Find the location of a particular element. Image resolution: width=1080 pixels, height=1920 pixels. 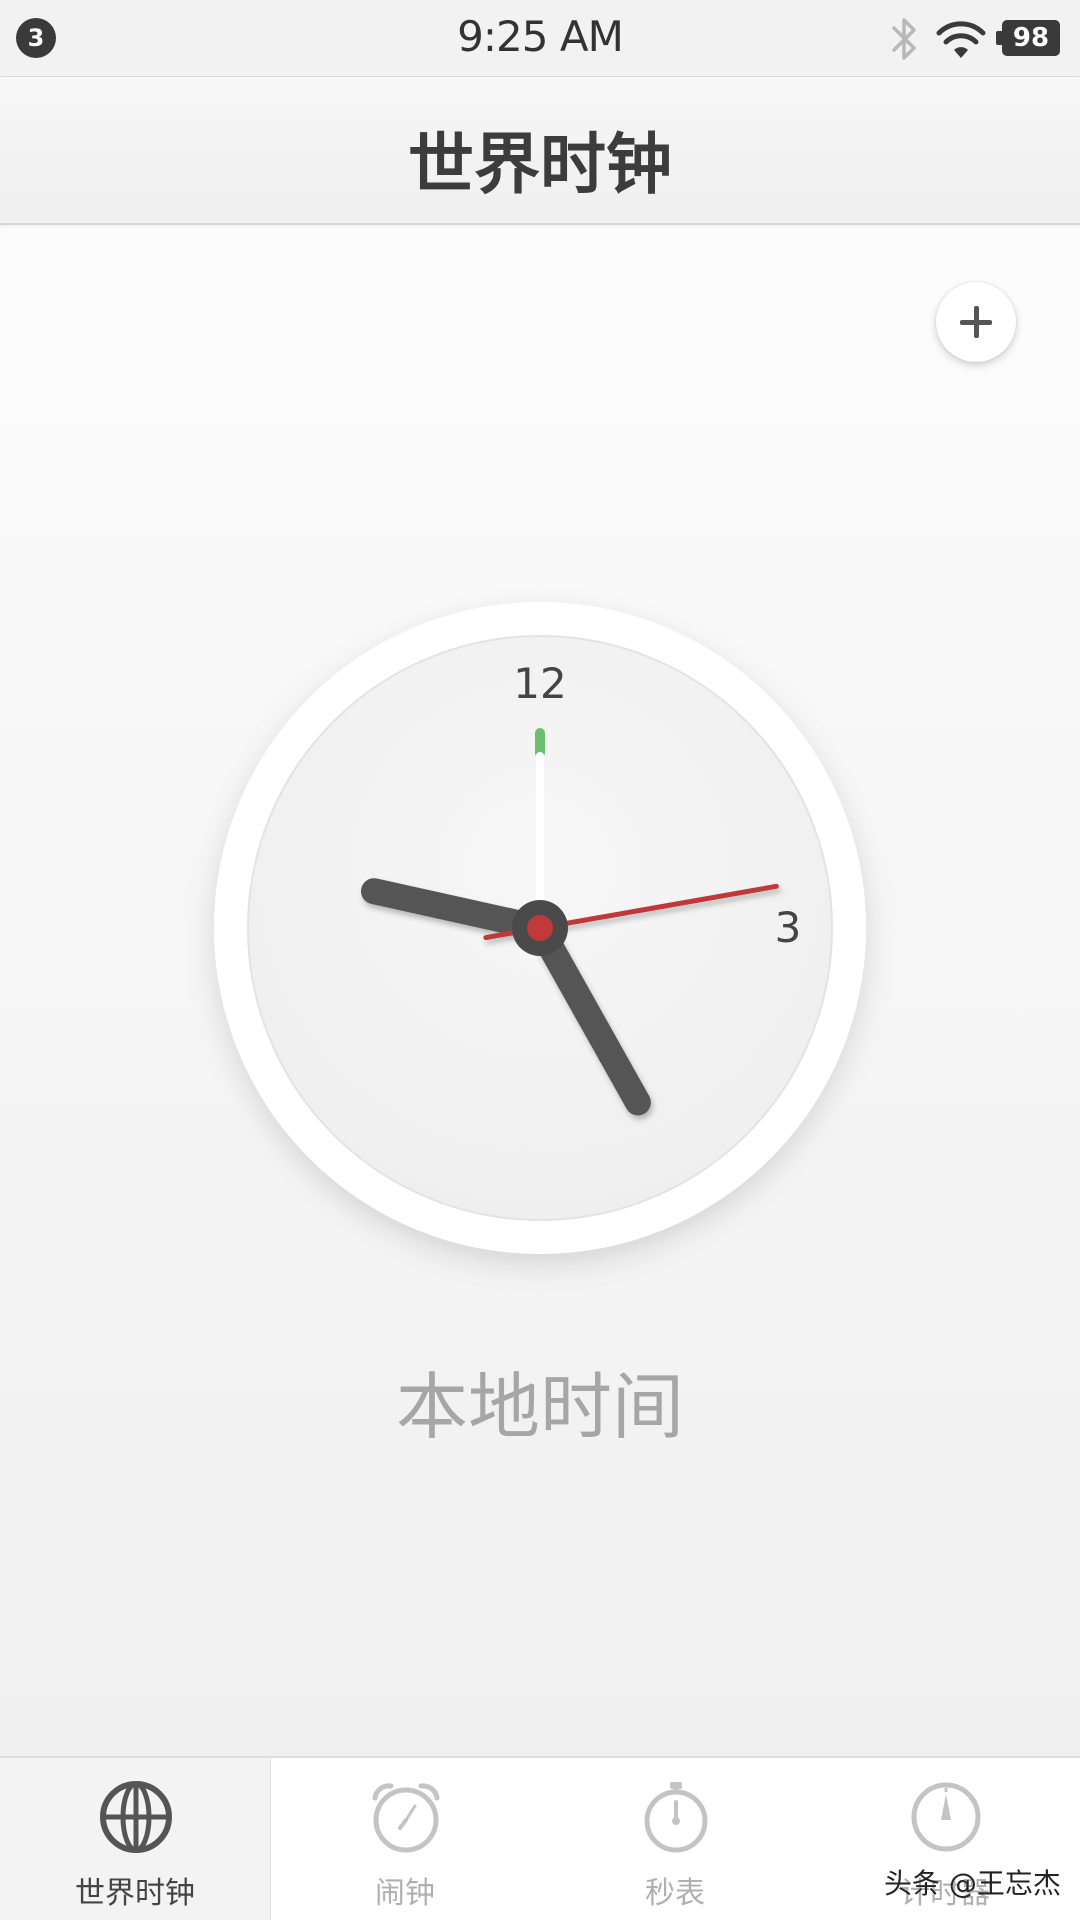

stopwatch-icon is located at coordinates (676, 1817).